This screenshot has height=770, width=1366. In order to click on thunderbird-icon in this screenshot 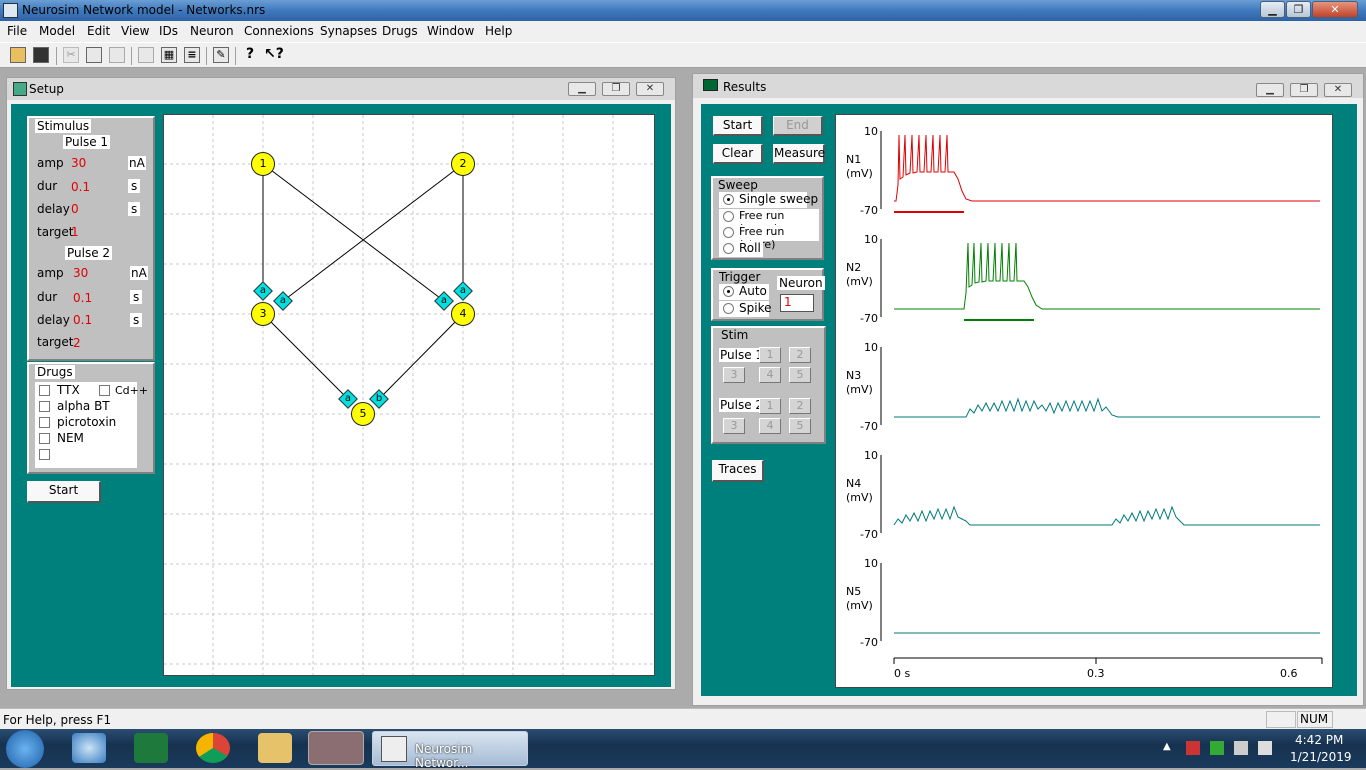, I will do `click(89, 748)`.